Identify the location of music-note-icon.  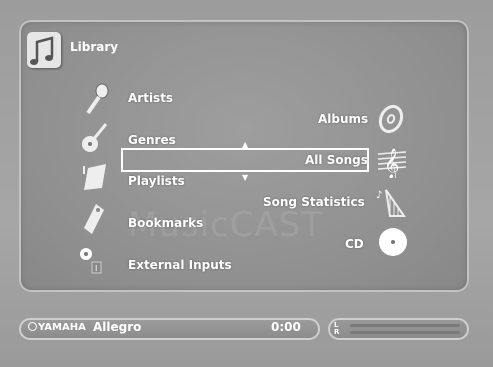
(44, 50).